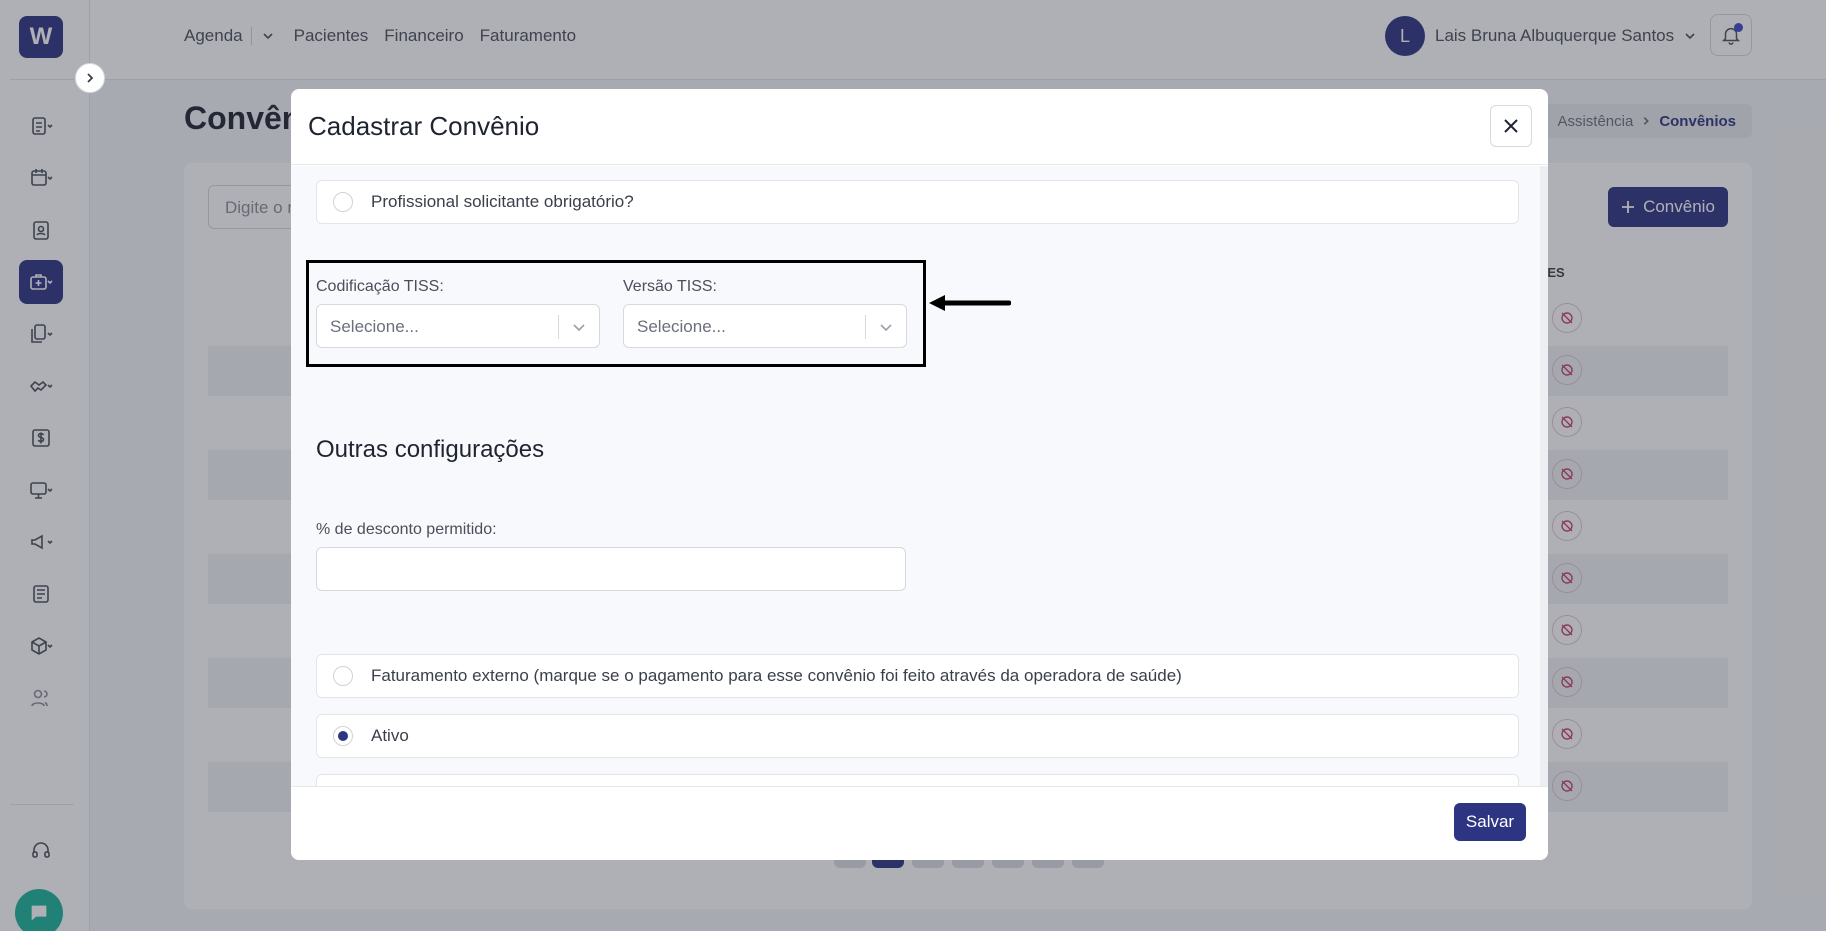 This screenshot has width=1826, height=931. I want to click on active-label: Ativo, so click(390, 735).